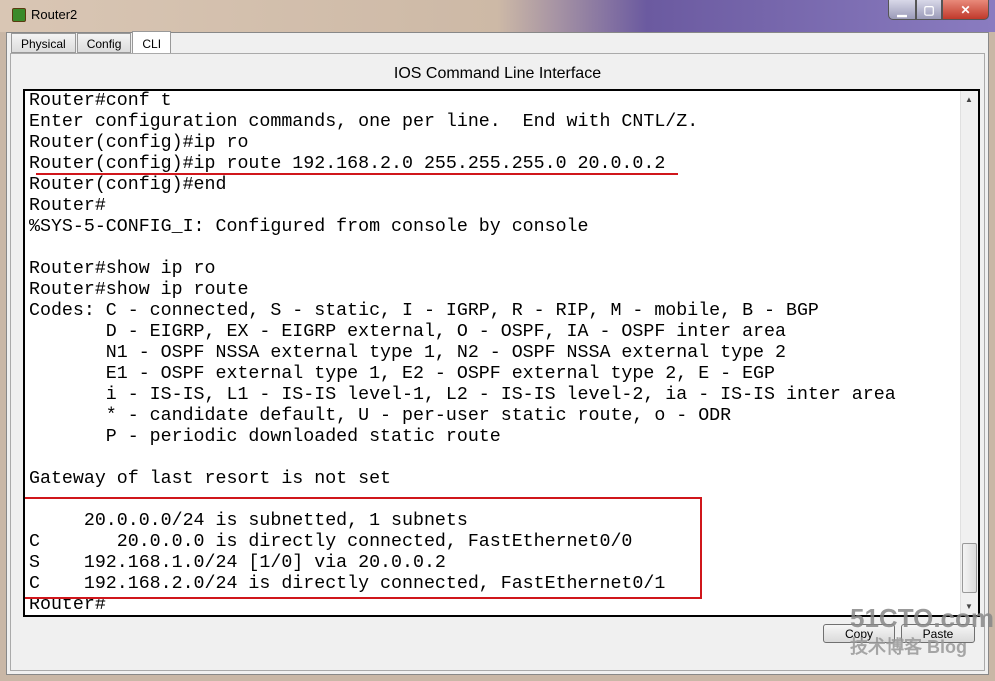 The image size is (995, 681). Describe the element at coordinates (922, 630) in the screenshot. I see `watermark-logo: 51CTO.com 技术博客 Blog` at that location.